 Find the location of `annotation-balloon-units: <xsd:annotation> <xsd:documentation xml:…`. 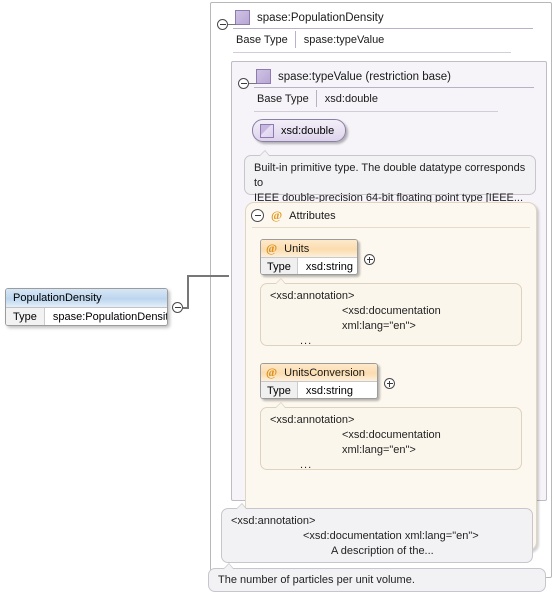

annotation-balloon-units: <xsd:annotation> <xsd:documentation xml:… is located at coordinates (391, 312).